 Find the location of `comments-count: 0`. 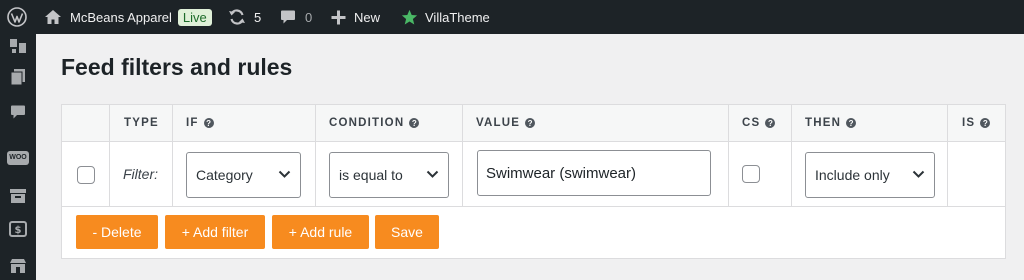

comments-count: 0 is located at coordinates (309, 17).